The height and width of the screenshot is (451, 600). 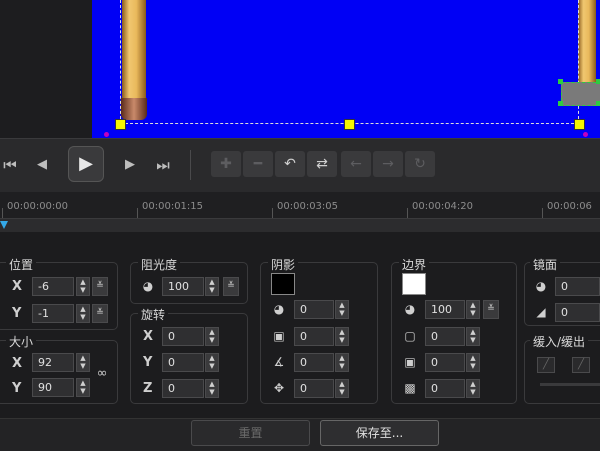 I want to click on border-width-field: 0, so click(x=445, y=336).